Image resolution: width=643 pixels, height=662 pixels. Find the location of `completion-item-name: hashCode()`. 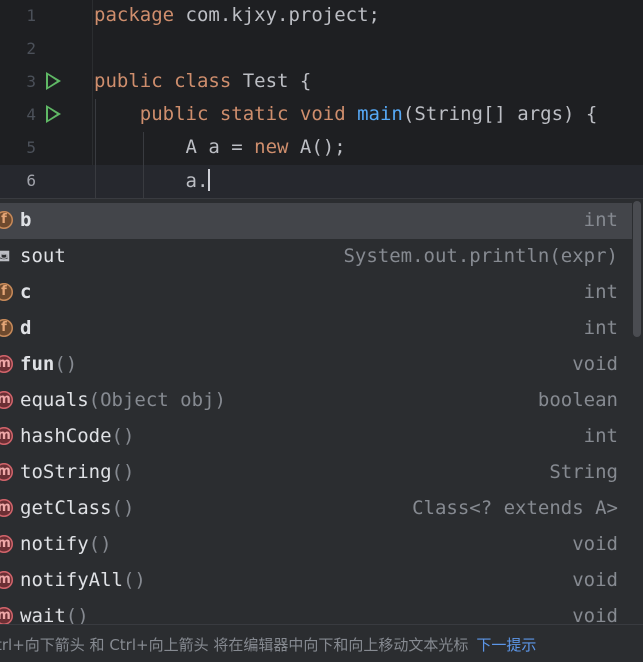

completion-item-name: hashCode() is located at coordinates (77, 436).